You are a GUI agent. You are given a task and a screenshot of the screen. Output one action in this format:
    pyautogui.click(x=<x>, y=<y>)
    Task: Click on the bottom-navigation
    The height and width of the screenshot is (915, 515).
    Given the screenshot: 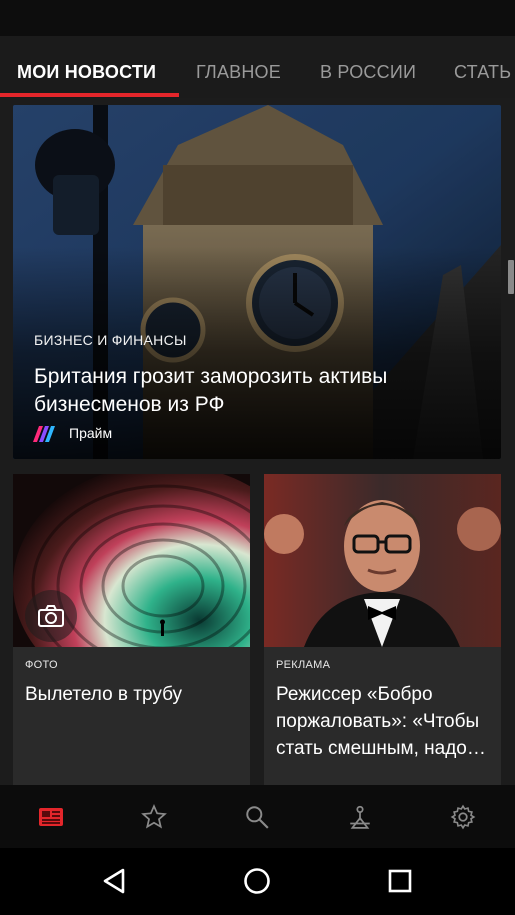 What is the action you would take?
    pyautogui.click(x=257, y=816)
    